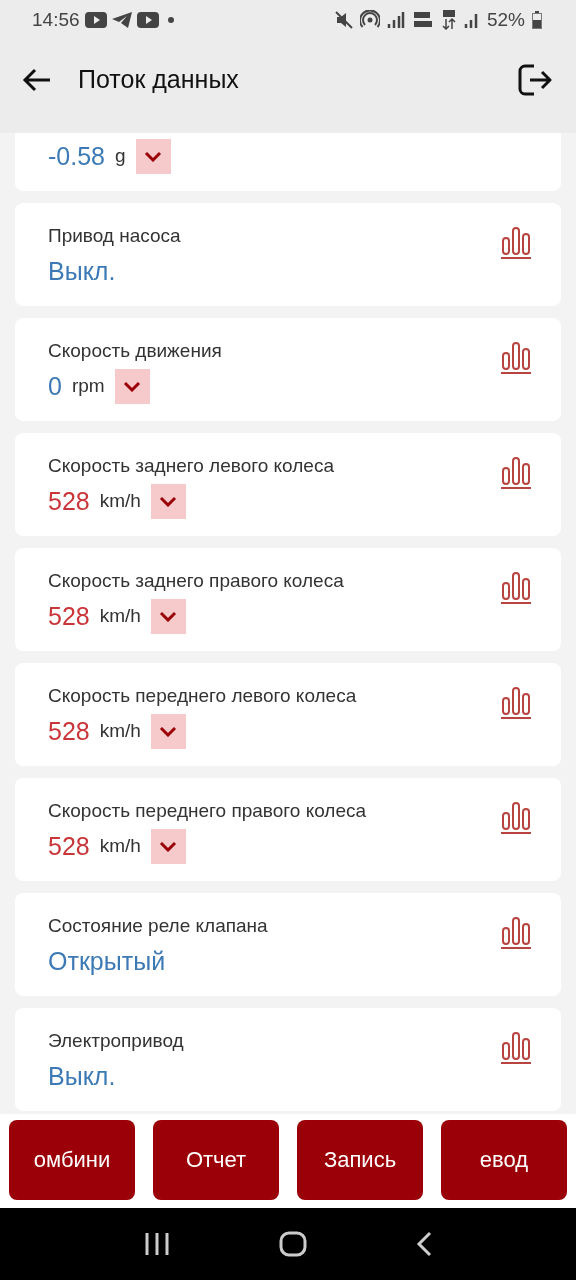  Describe the element at coordinates (208, 811) in the screenshot. I see `parameter-name: Скорость переднего правого колеса` at that location.